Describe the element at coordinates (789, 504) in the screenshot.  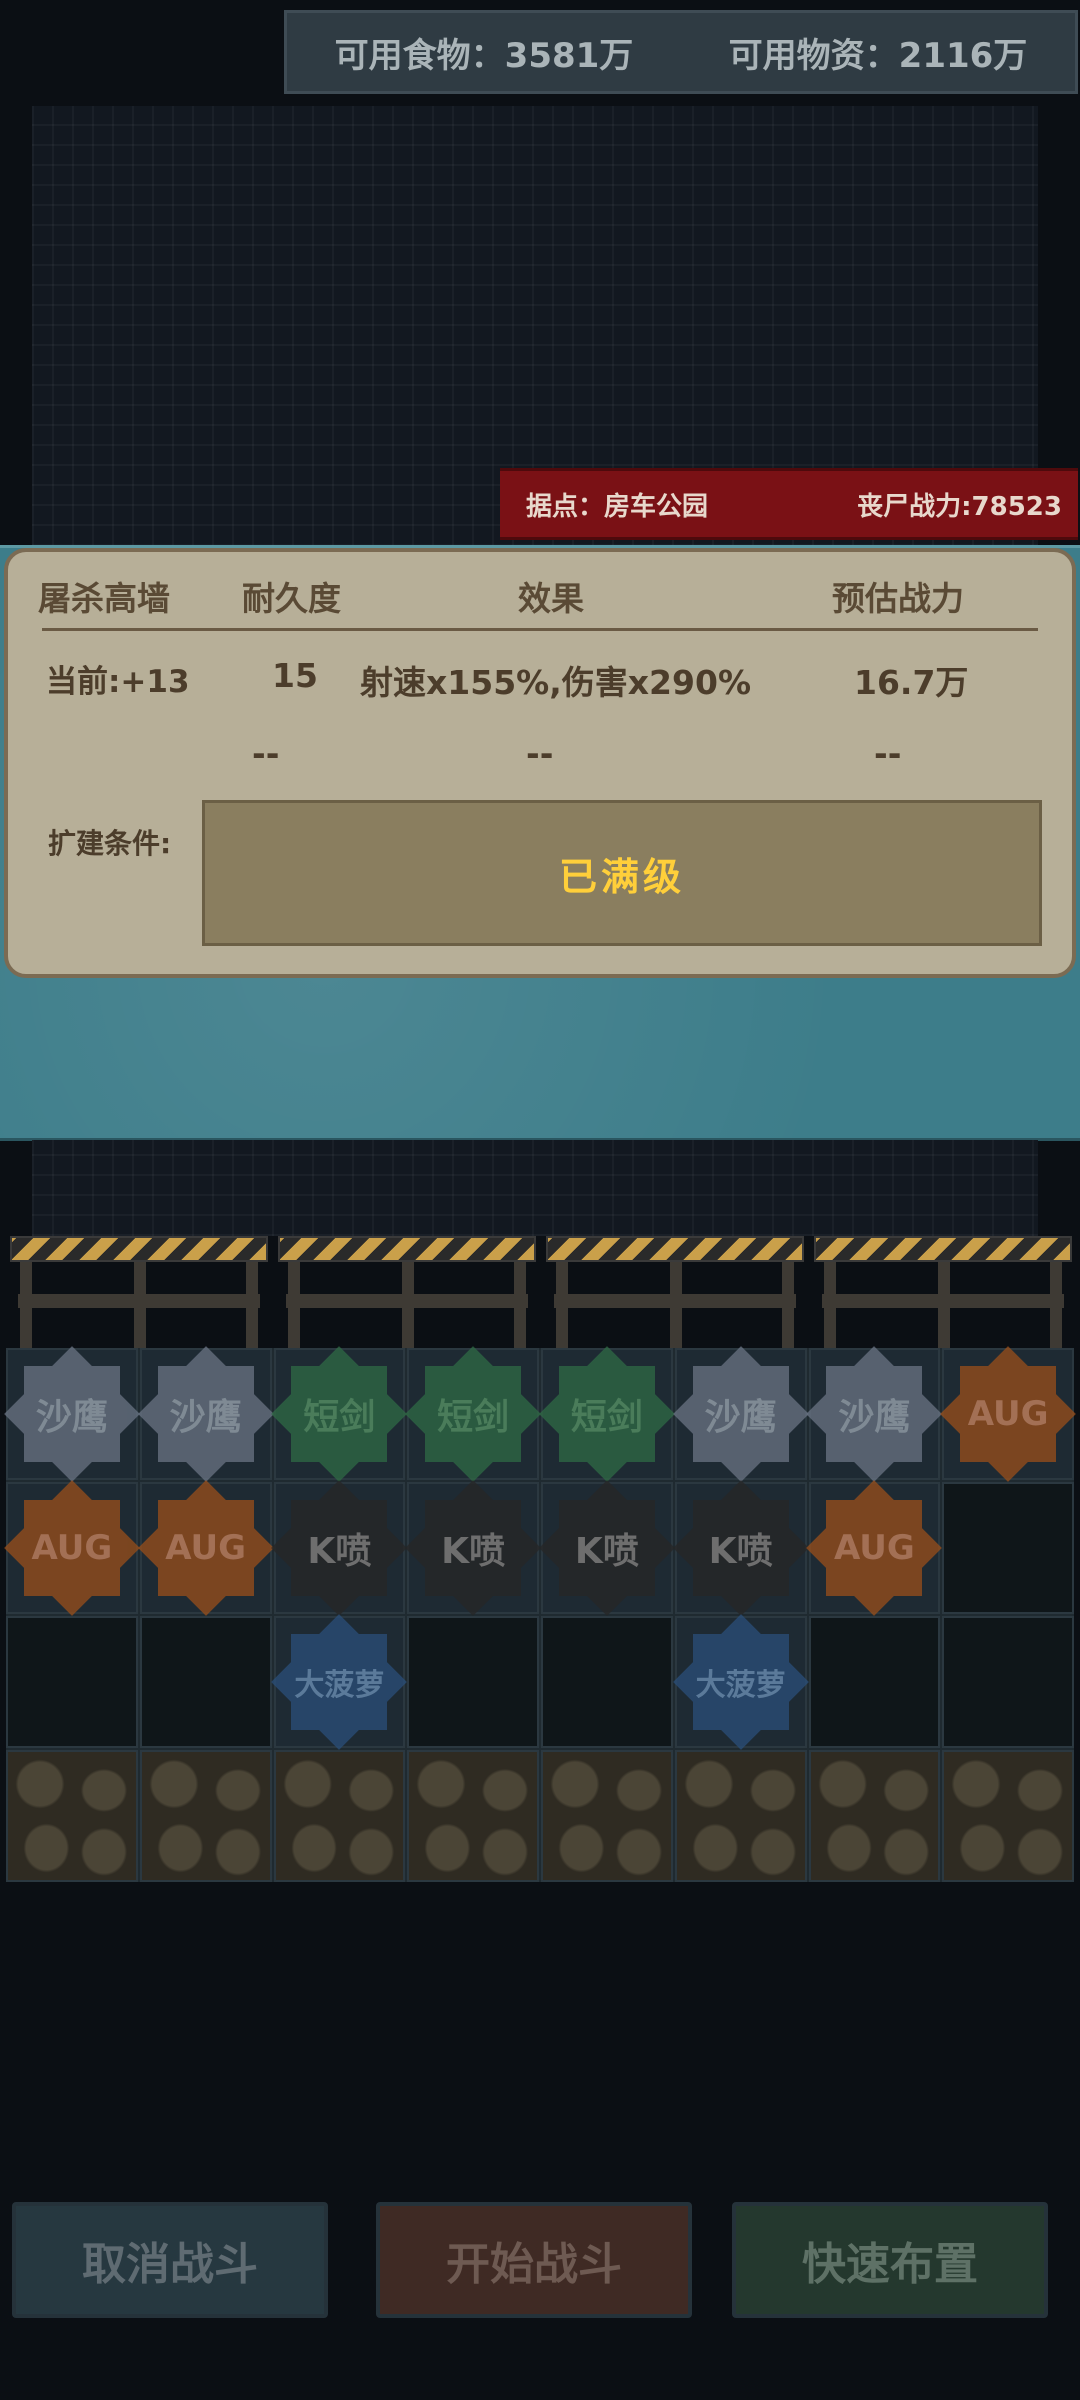
I see `stronghold-banner: 据点：房车公园 丧尸战力:78523` at that location.